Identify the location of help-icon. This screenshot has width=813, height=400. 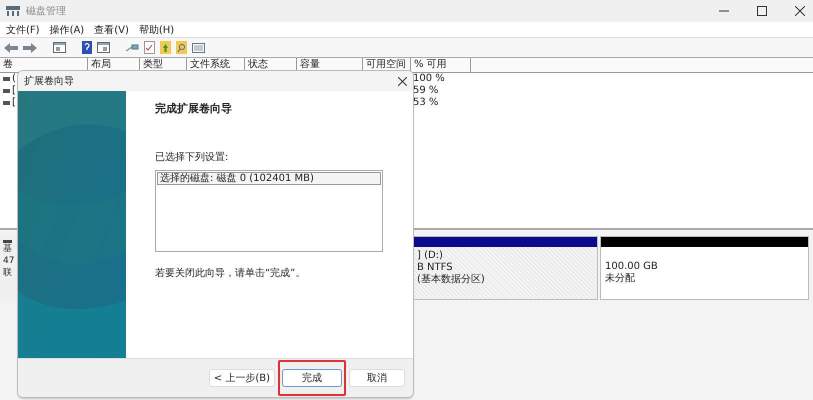
(87, 47).